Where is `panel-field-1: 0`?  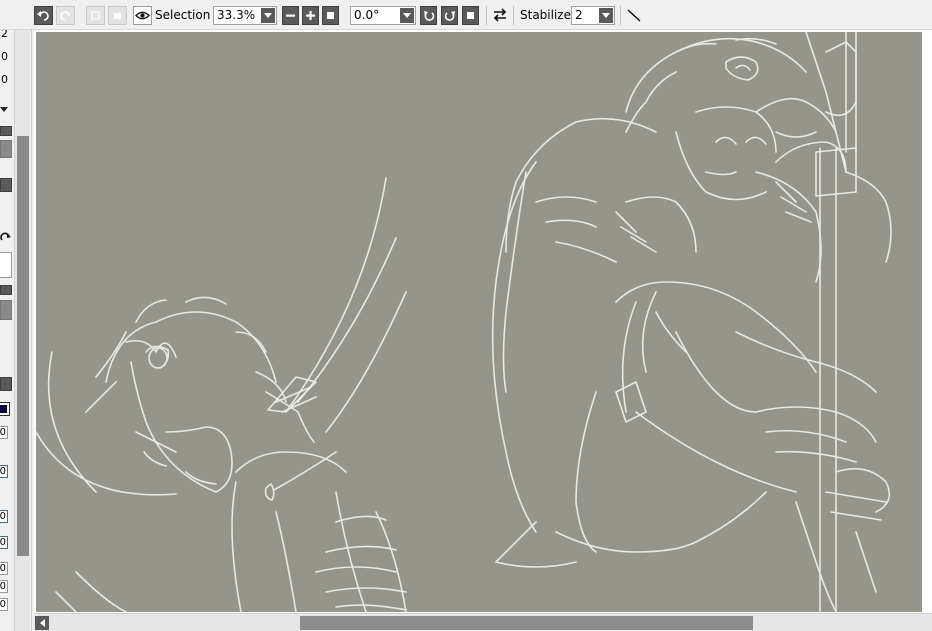 panel-field-1: 0 is located at coordinates (4, 432).